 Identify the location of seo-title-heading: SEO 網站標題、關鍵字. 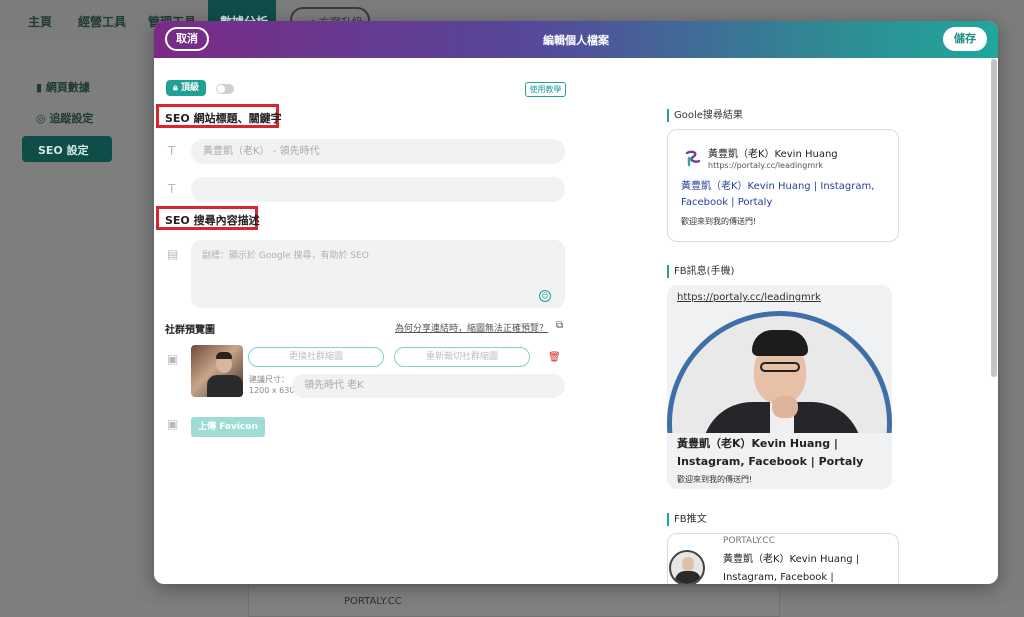
(223, 118).